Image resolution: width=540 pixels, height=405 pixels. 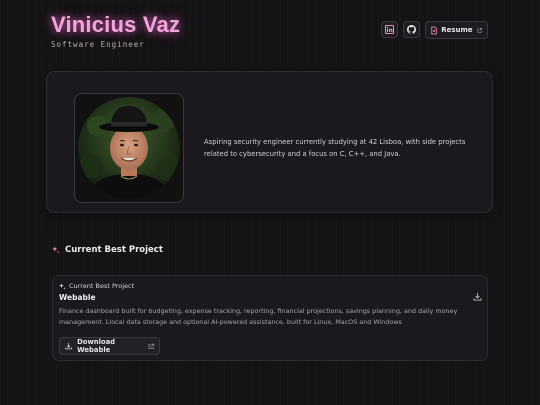 I want to click on linkedin-icon, so click(x=389, y=29).